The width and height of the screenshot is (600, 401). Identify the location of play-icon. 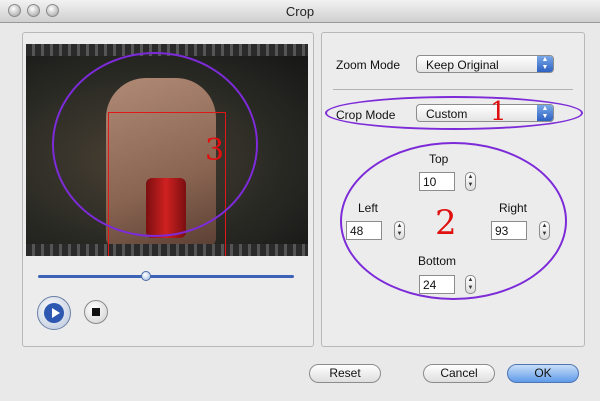
(54, 313).